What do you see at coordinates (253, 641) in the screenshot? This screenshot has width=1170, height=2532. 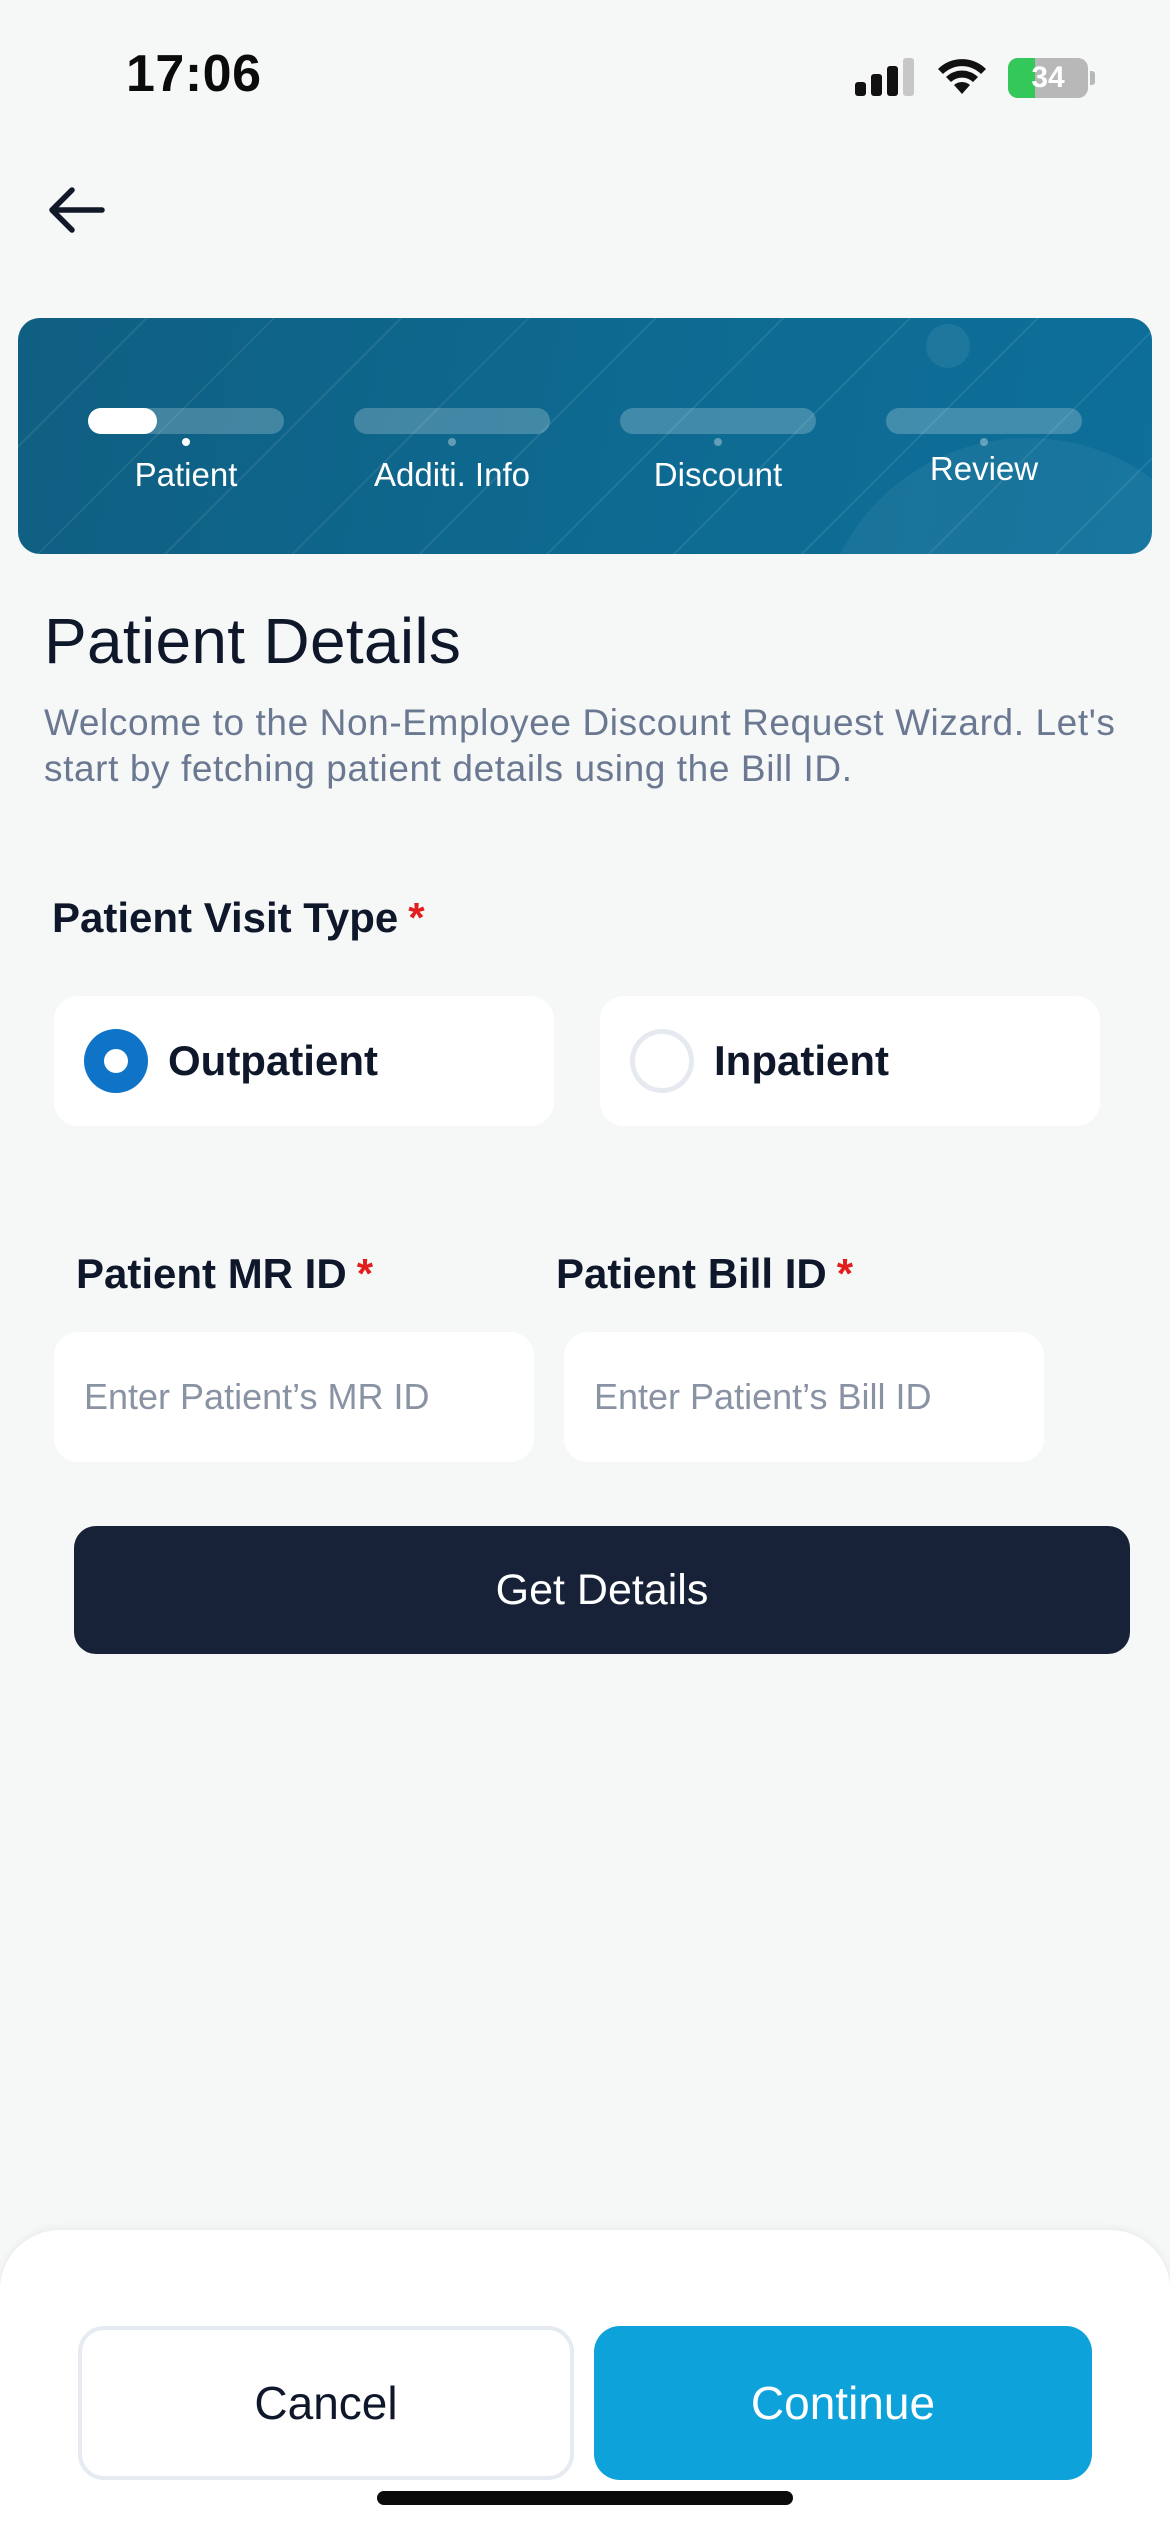 I see `page-title: Patient Details` at bounding box center [253, 641].